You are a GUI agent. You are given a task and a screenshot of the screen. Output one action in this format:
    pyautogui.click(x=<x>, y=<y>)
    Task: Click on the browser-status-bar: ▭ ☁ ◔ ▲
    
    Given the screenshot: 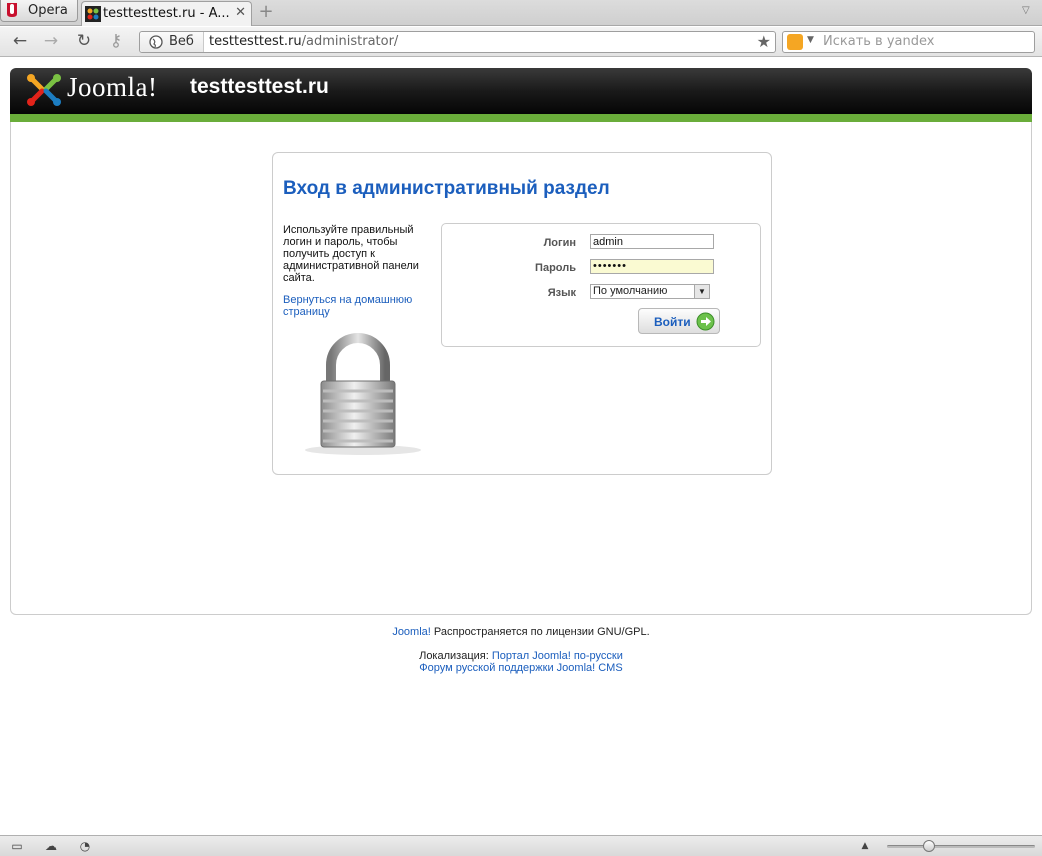 What is the action you would take?
    pyautogui.click(x=521, y=845)
    